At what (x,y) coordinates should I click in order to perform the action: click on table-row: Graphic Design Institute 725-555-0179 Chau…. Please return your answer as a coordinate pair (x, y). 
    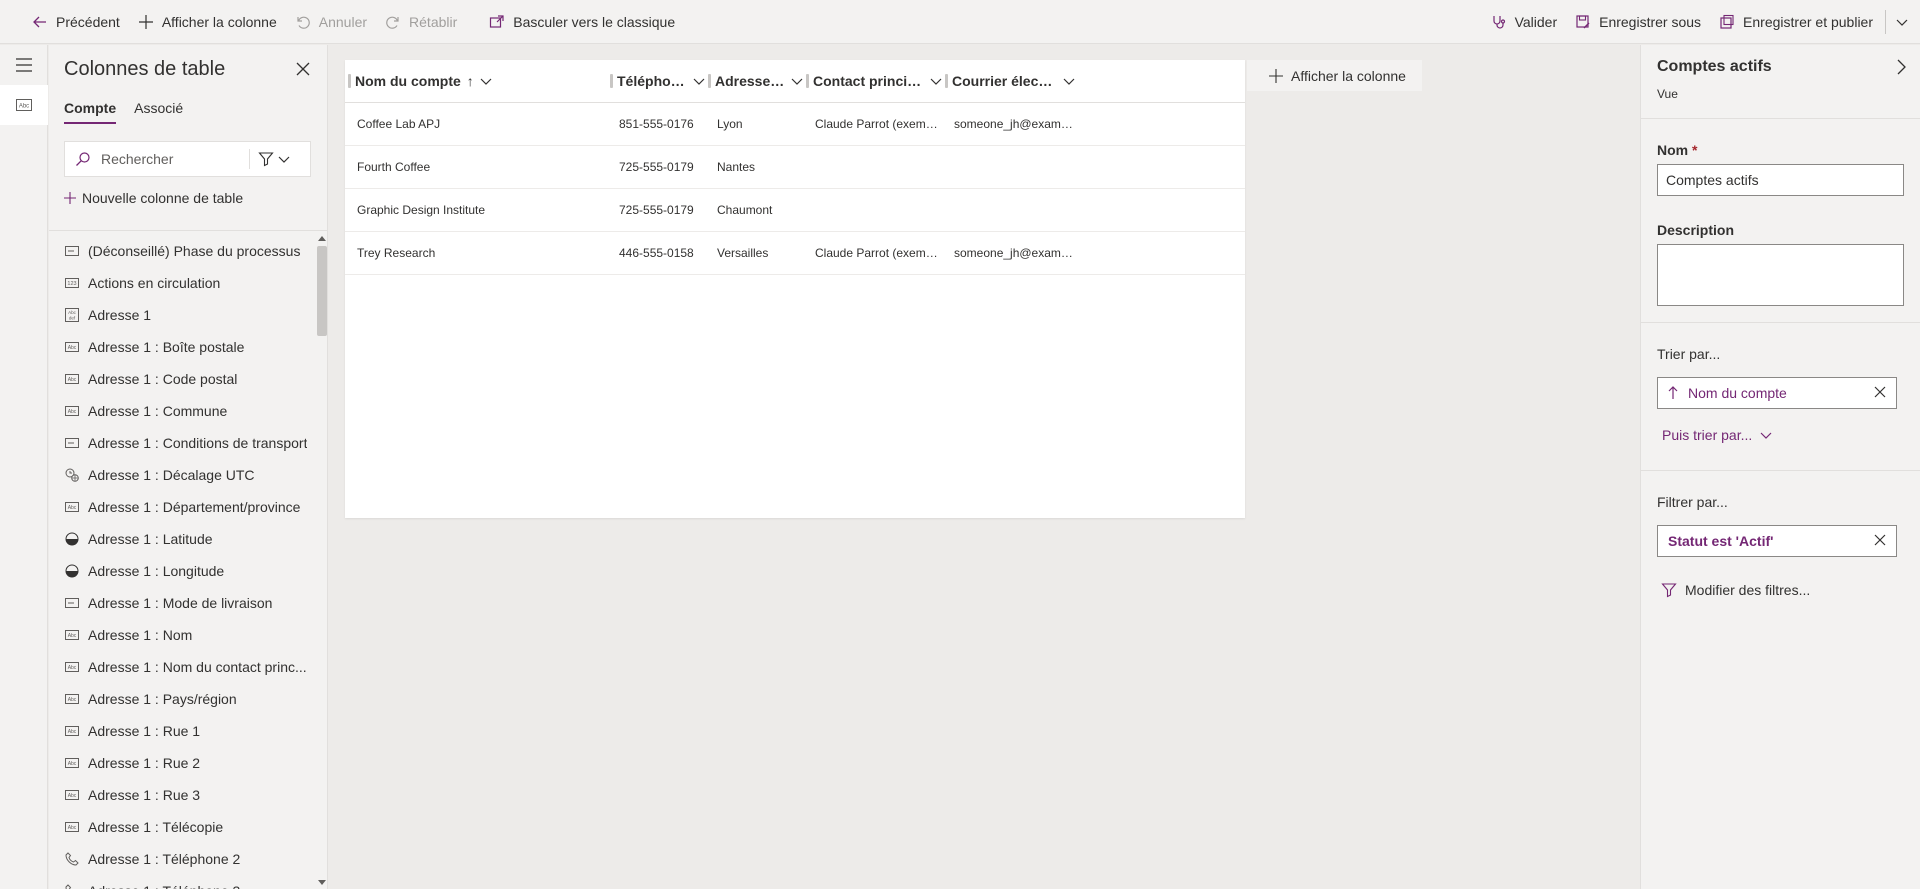
    Looking at the image, I should click on (795, 210).